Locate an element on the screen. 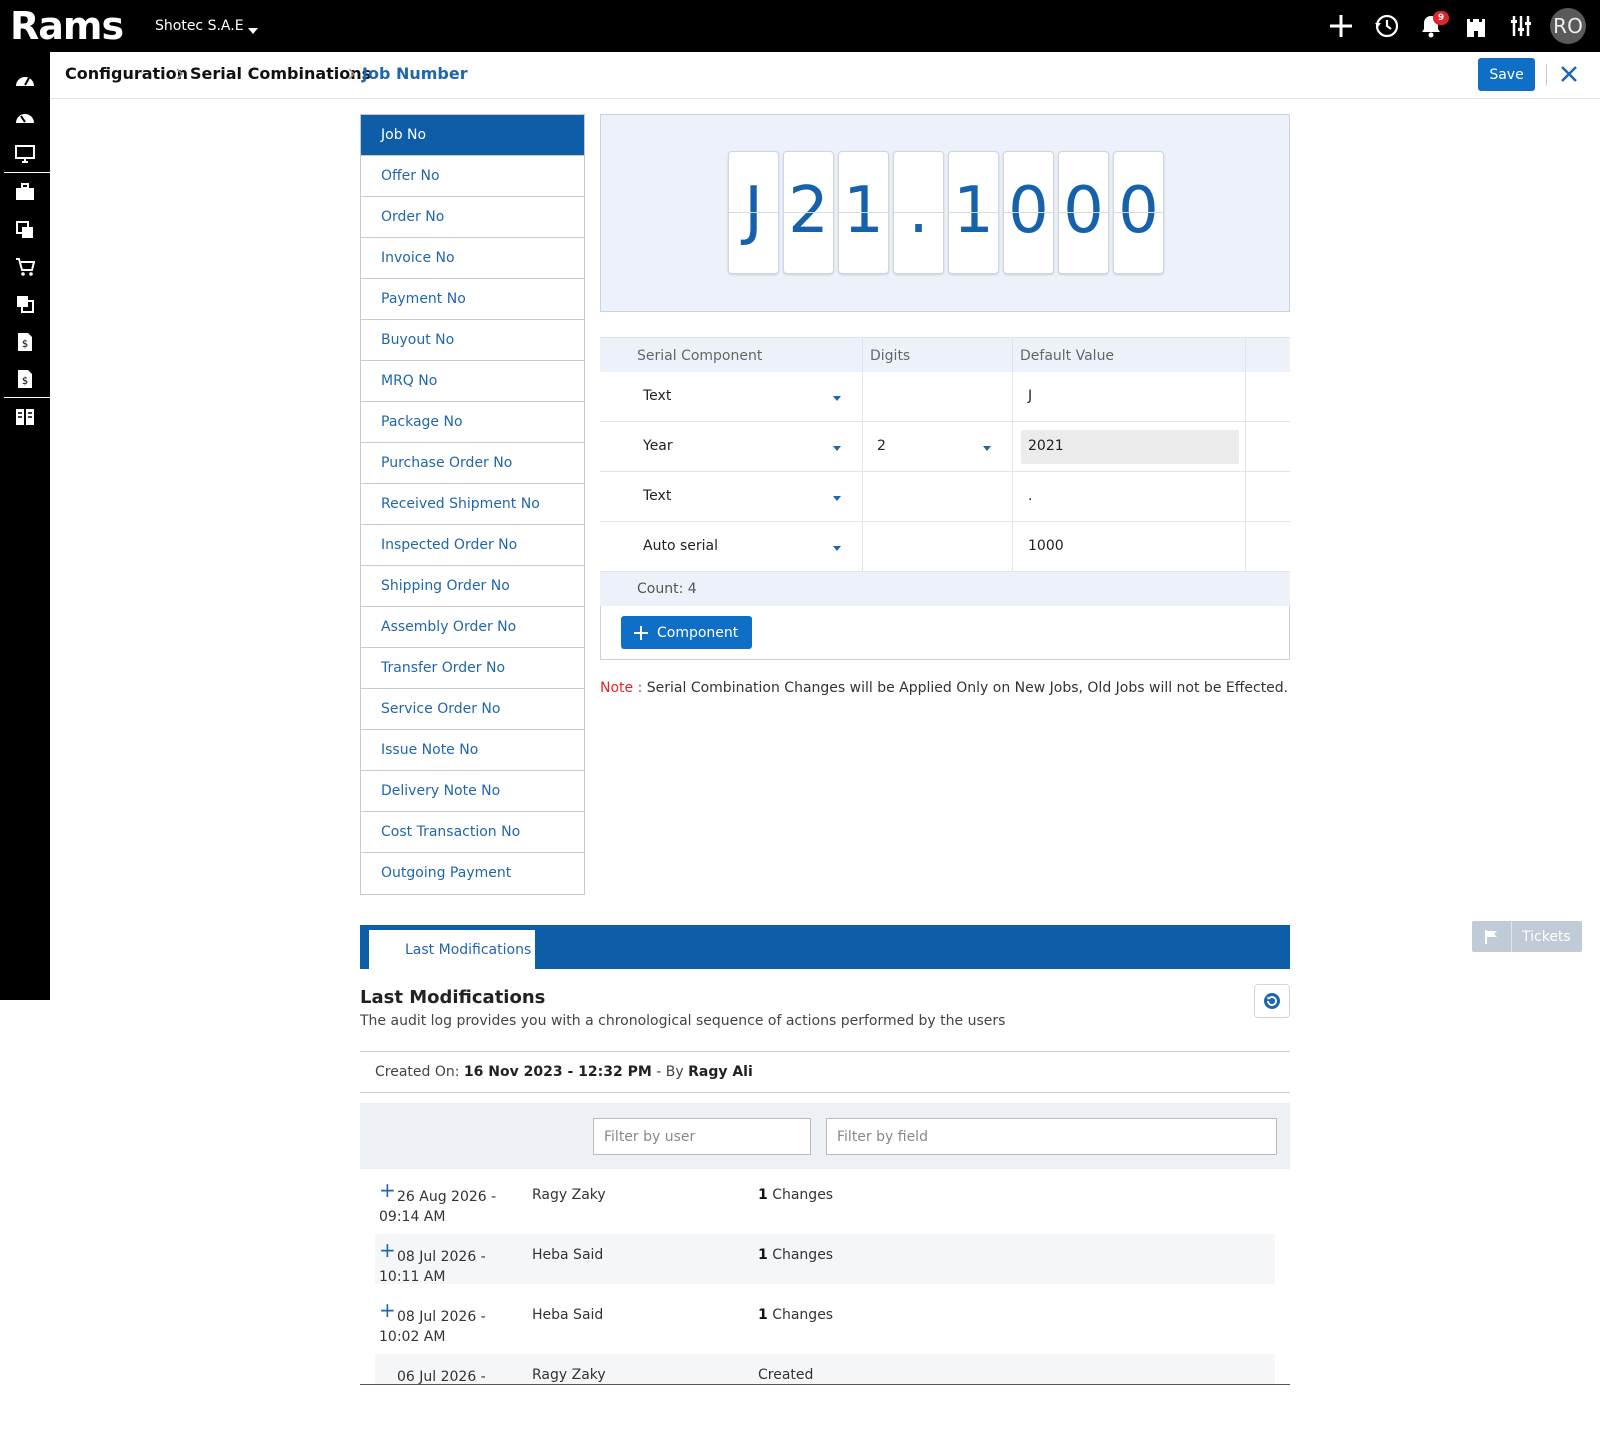  add-component-button: Component is located at coordinates (687, 632).